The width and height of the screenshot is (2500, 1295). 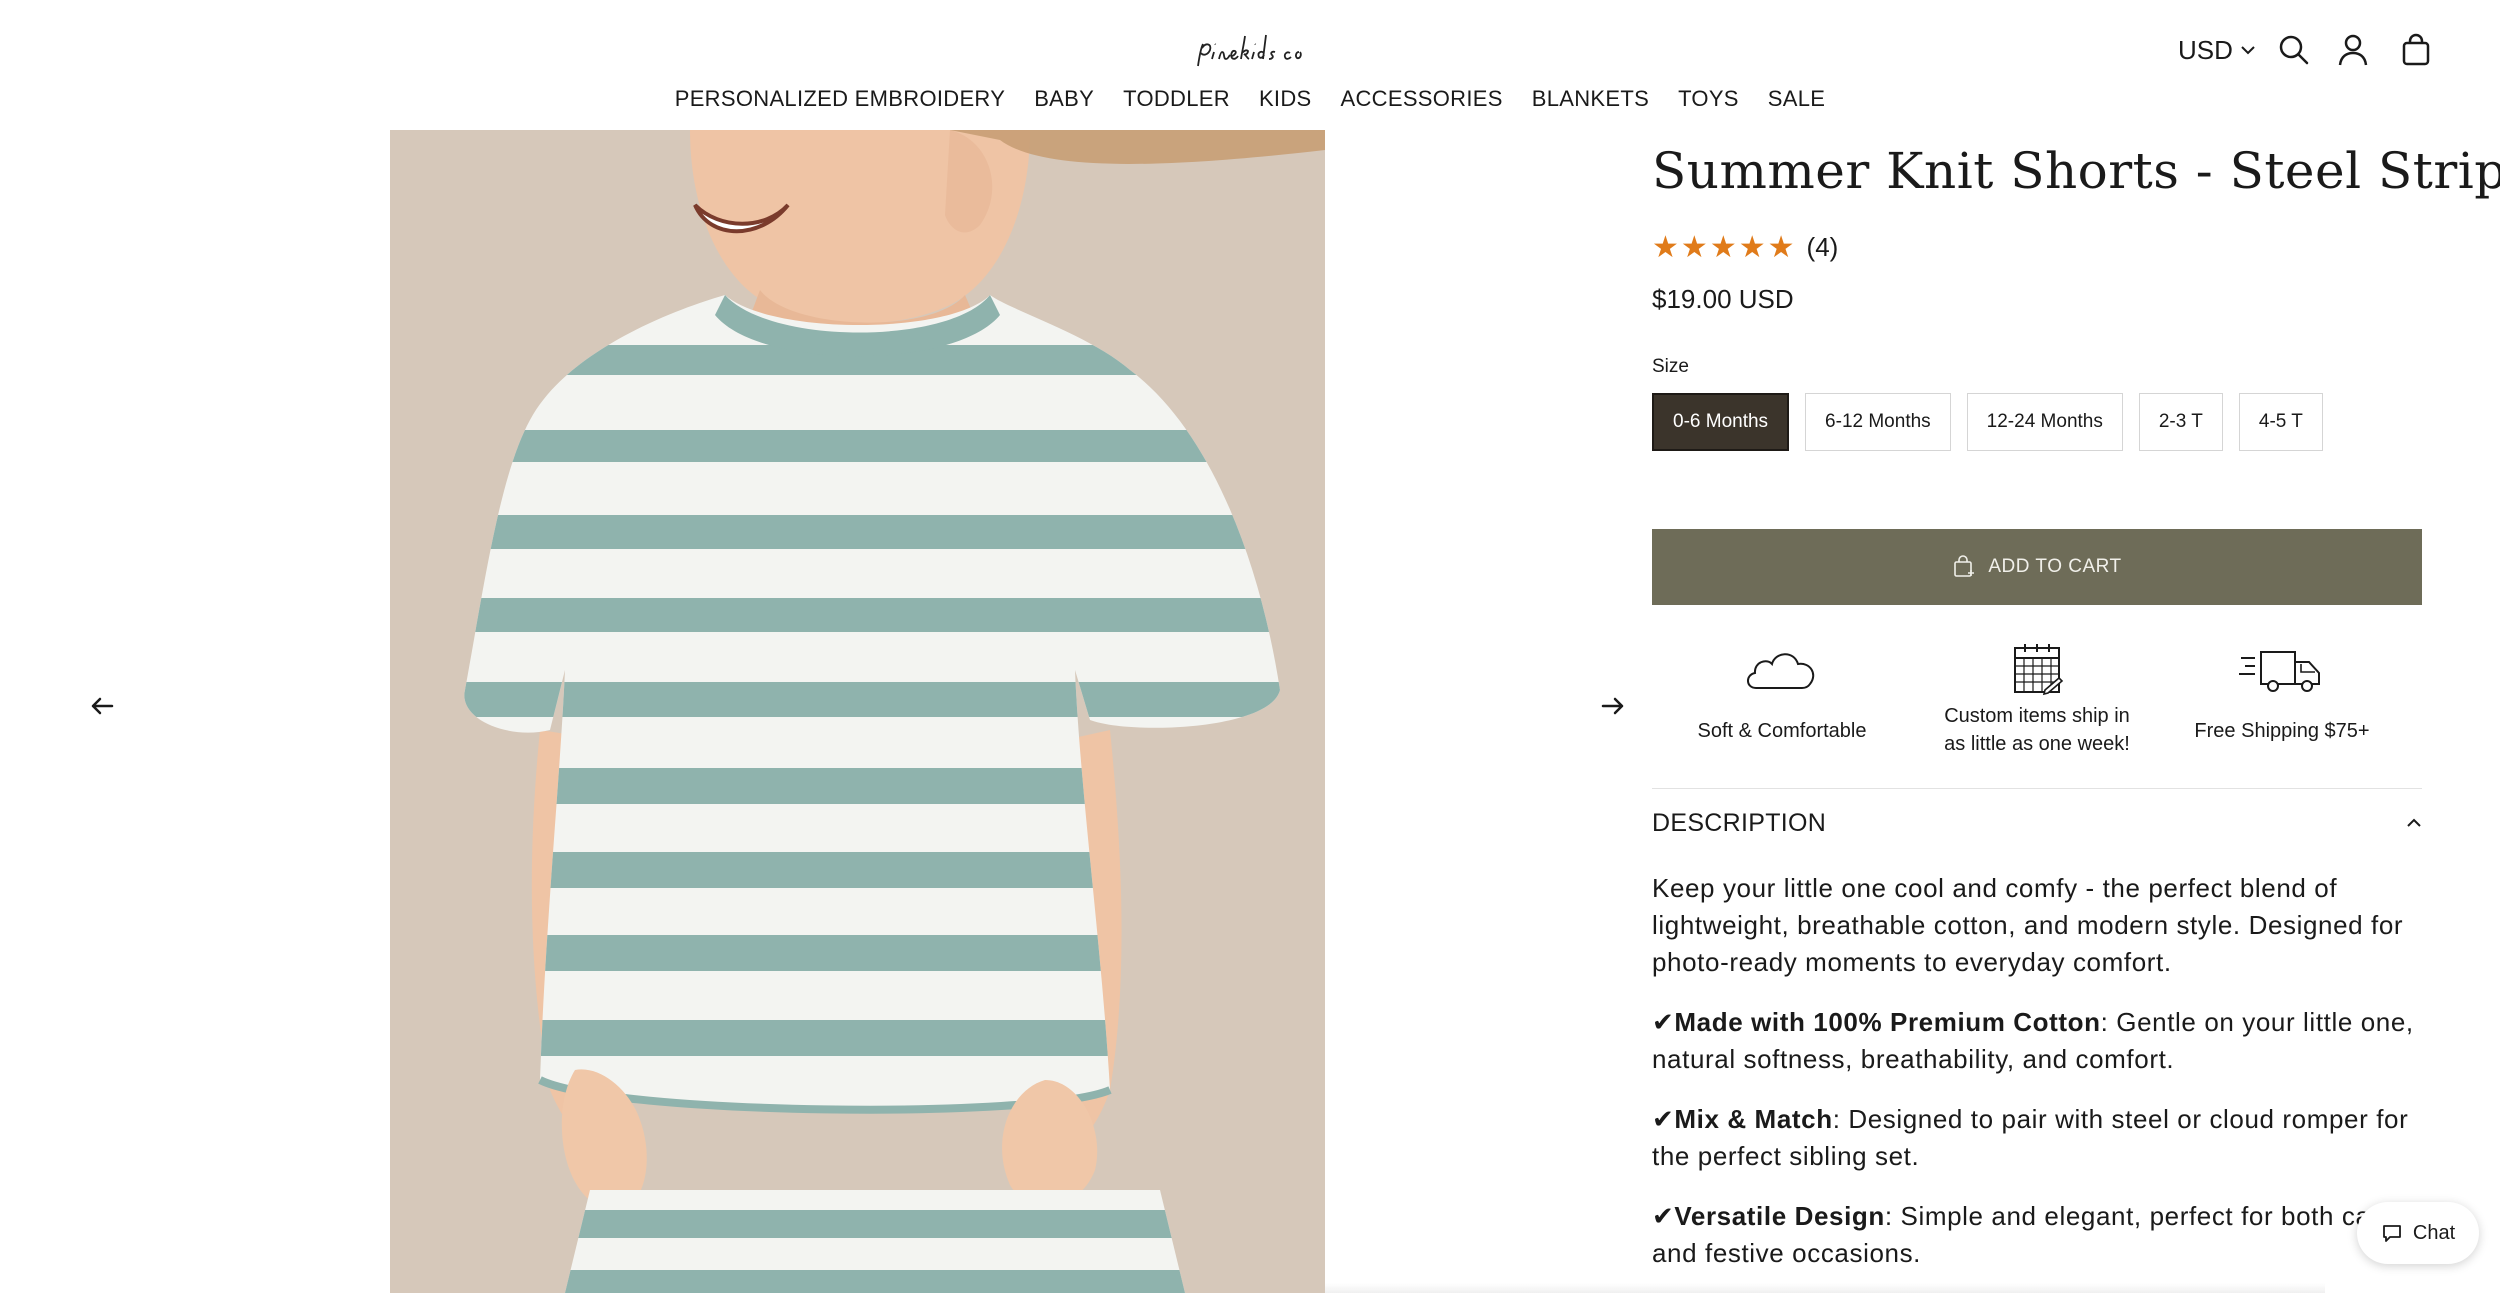 What do you see at coordinates (2353, 50) in the screenshot?
I see `account-icon` at bounding box center [2353, 50].